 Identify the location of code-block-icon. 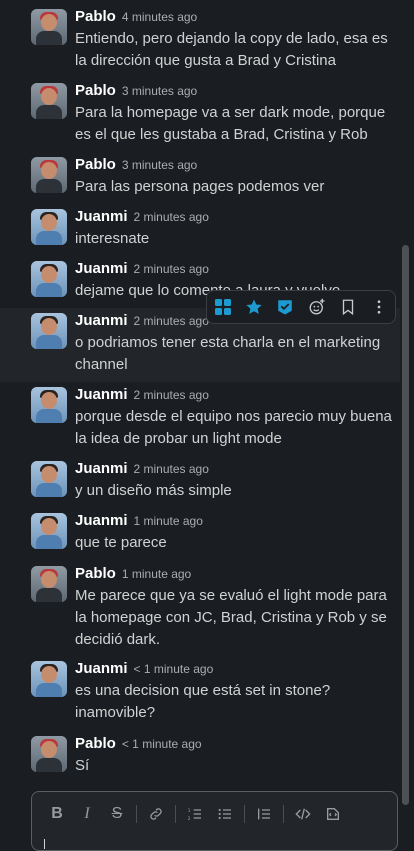
(333, 814).